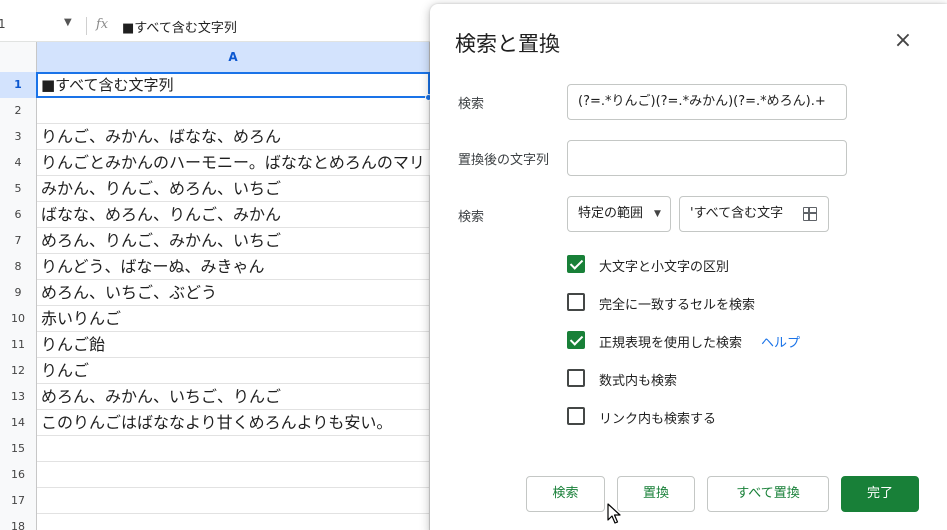  I want to click on divider, so click(86, 26).